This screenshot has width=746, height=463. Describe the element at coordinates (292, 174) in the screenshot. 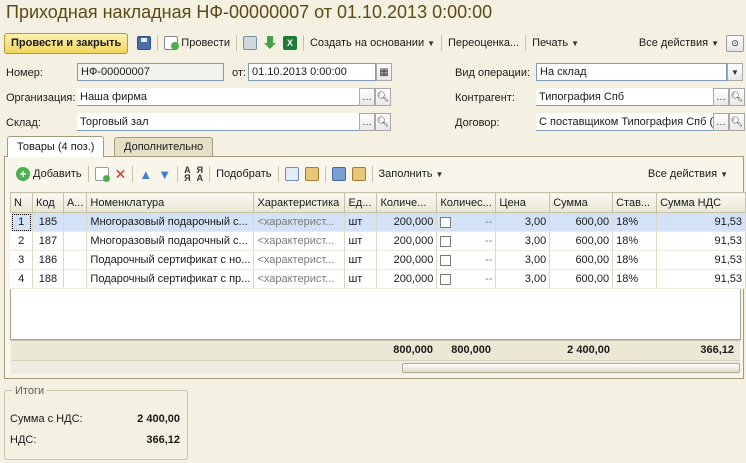

I see `copy-button` at that location.